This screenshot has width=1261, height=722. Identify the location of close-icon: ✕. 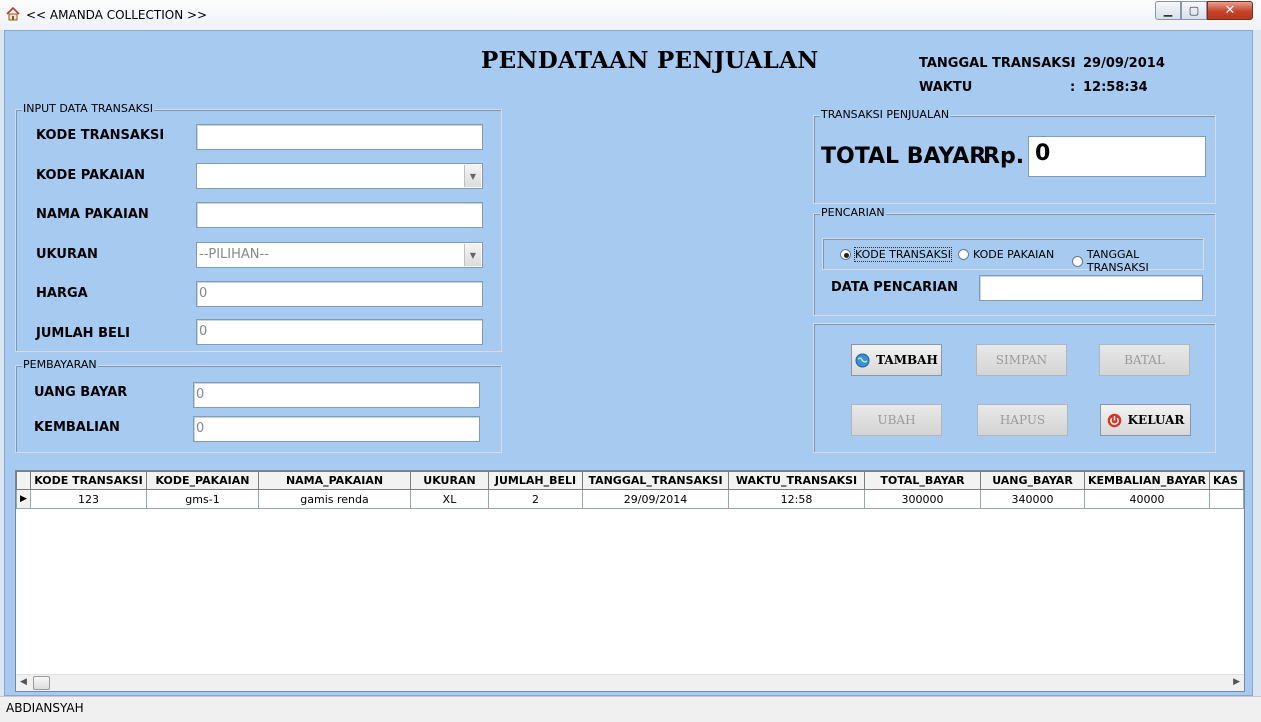
(1230, 10).